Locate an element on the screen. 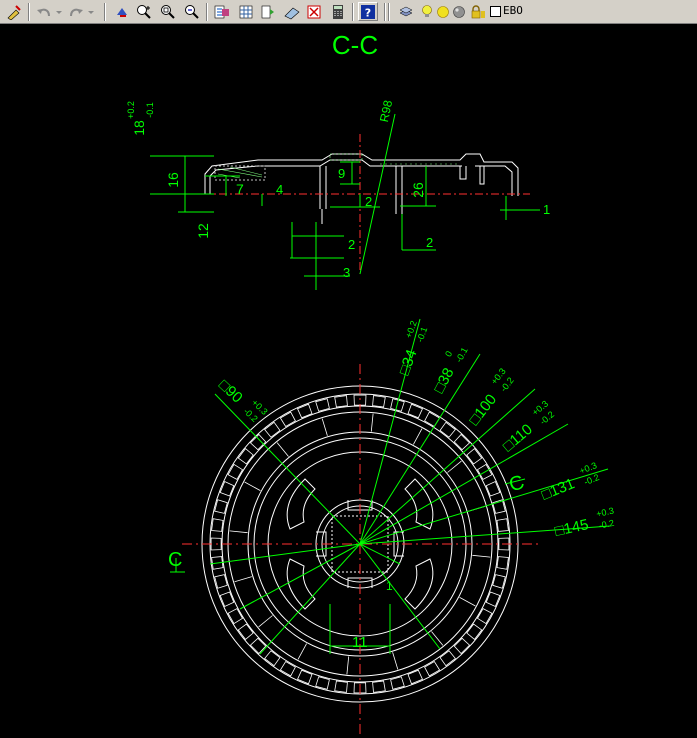  sq-131-base: □131 is located at coordinates (558, 489).